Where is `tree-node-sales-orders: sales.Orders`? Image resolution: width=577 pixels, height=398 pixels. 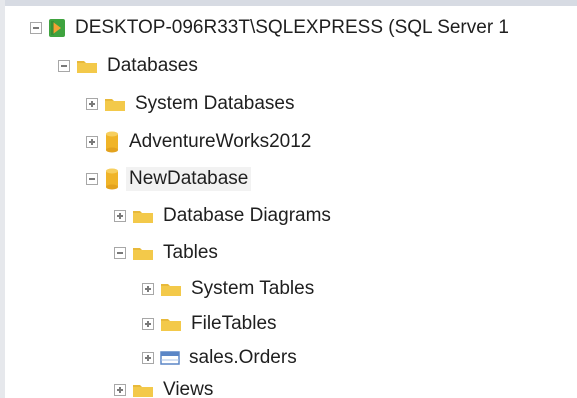
tree-node-sales-orders: sales.Orders is located at coordinates (221, 358).